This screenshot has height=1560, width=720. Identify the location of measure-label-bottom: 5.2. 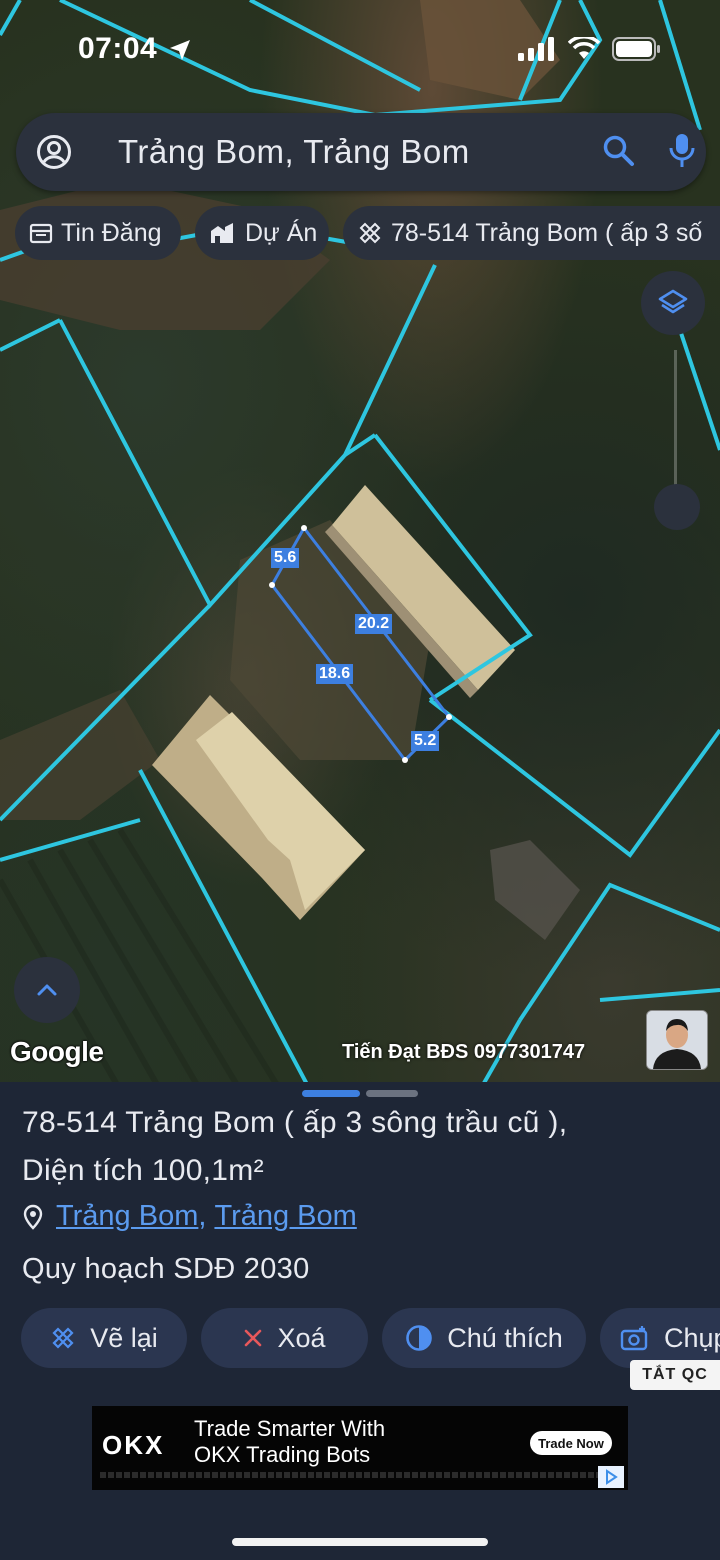
(425, 741).